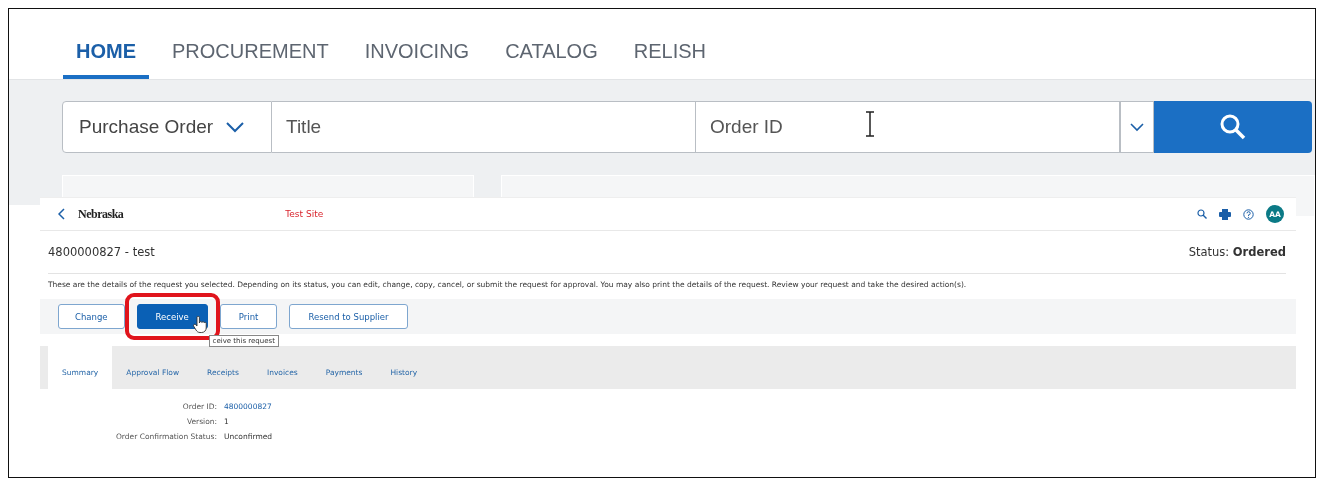  I want to click on action-button: Resend to Supplier, so click(348, 316).